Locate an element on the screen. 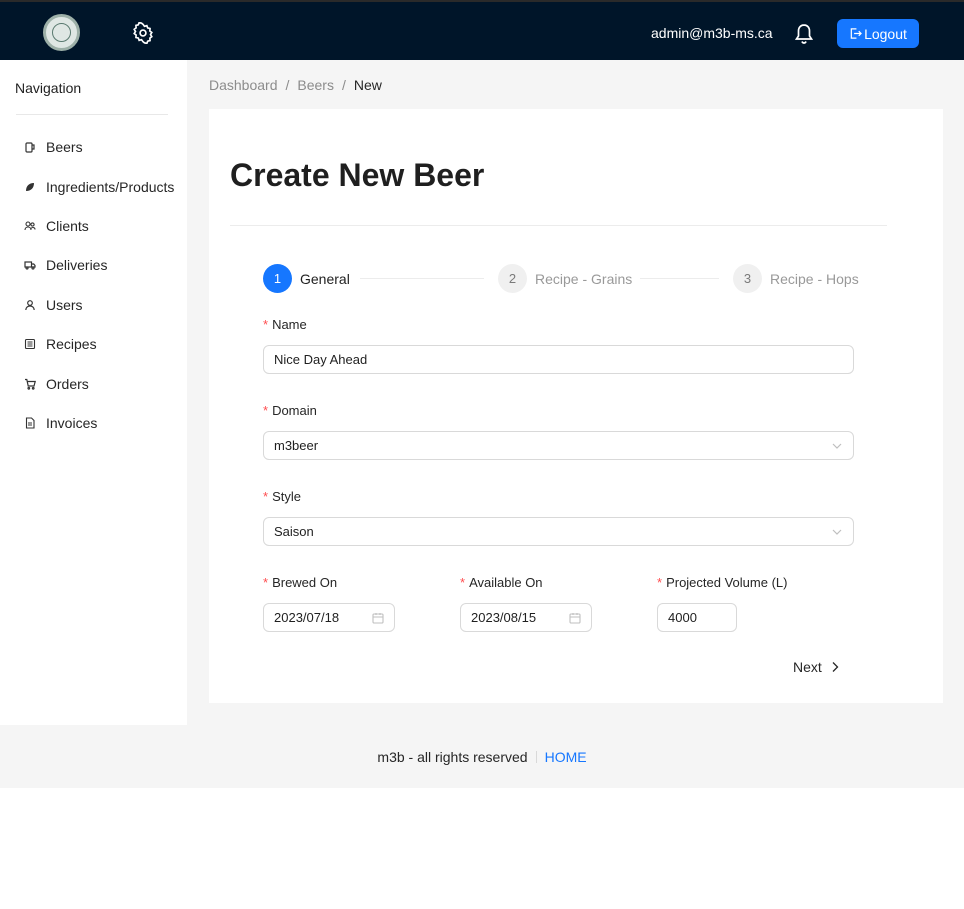  brewed-on-date-picker: 2023/07/18 is located at coordinates (329, 617).